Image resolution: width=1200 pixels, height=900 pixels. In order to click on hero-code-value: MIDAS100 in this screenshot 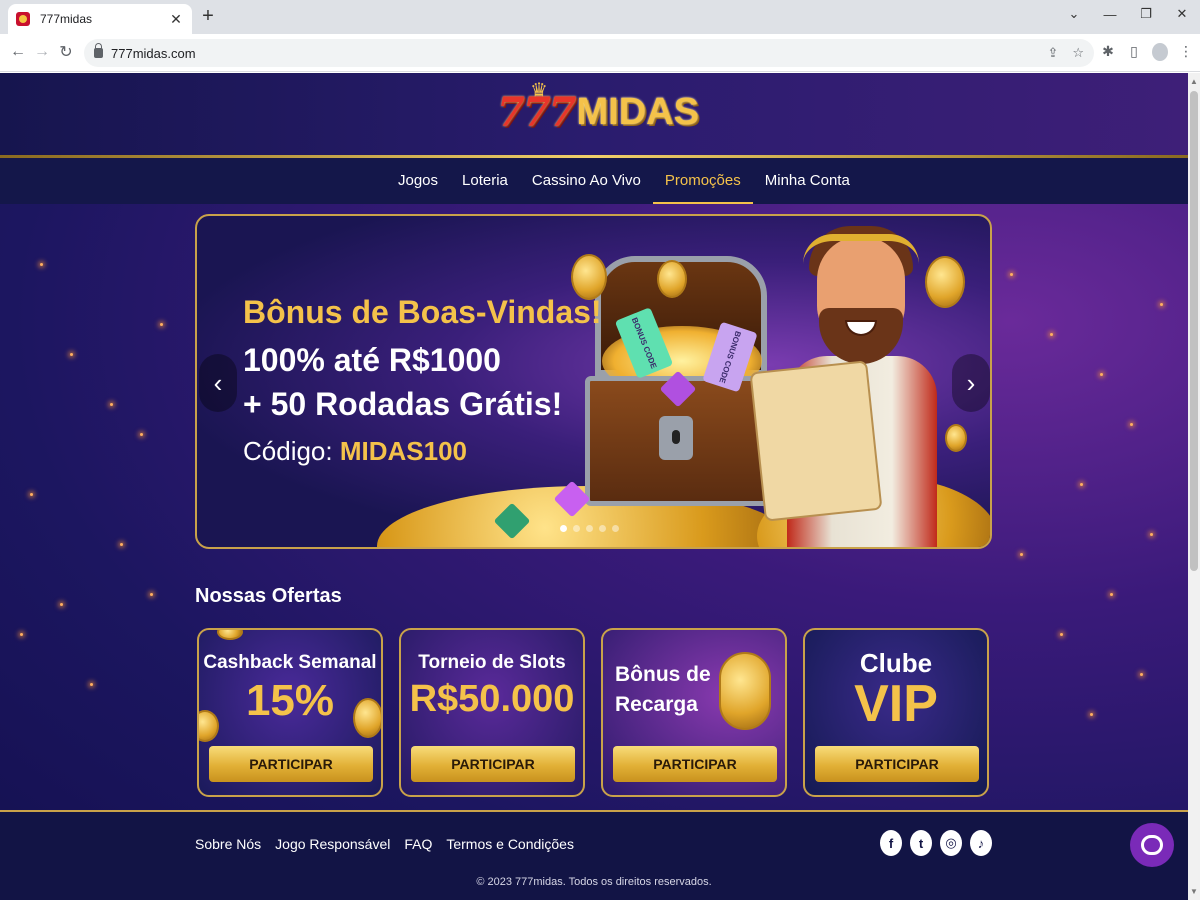, I will do `click(403, 451)`.